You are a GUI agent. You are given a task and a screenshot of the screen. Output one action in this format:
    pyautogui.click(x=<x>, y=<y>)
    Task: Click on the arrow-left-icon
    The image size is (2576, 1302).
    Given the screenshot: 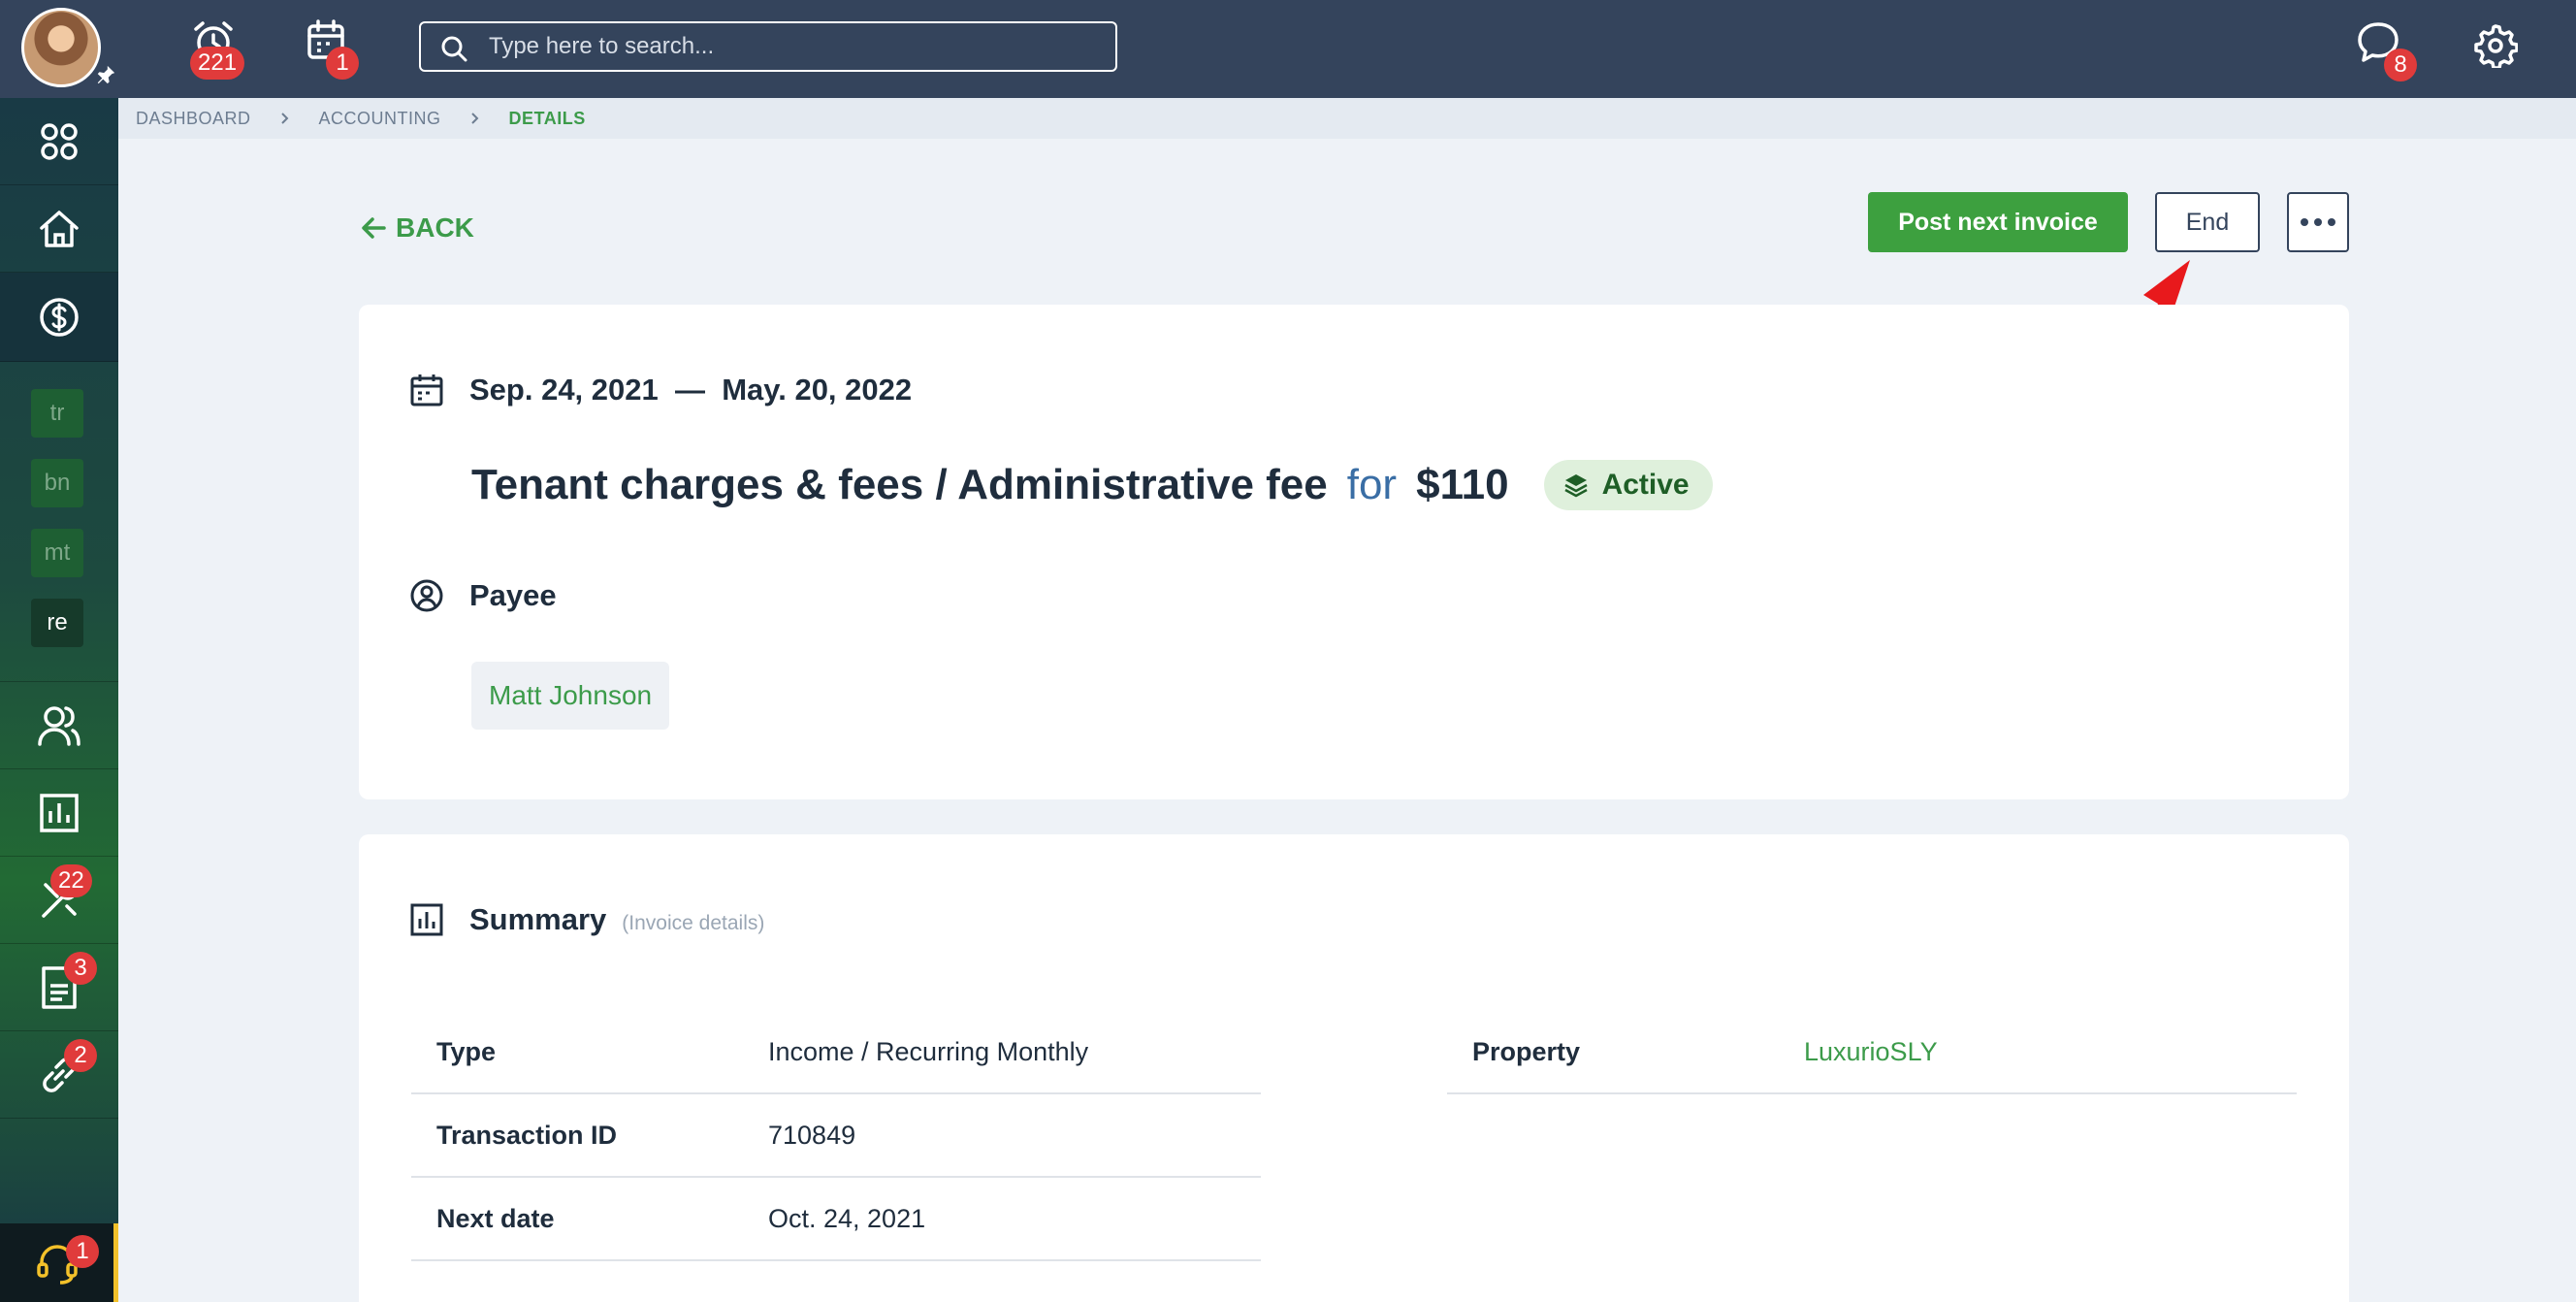 What is the action you would take?
    pyautogui.click(x=374, y=228)
    